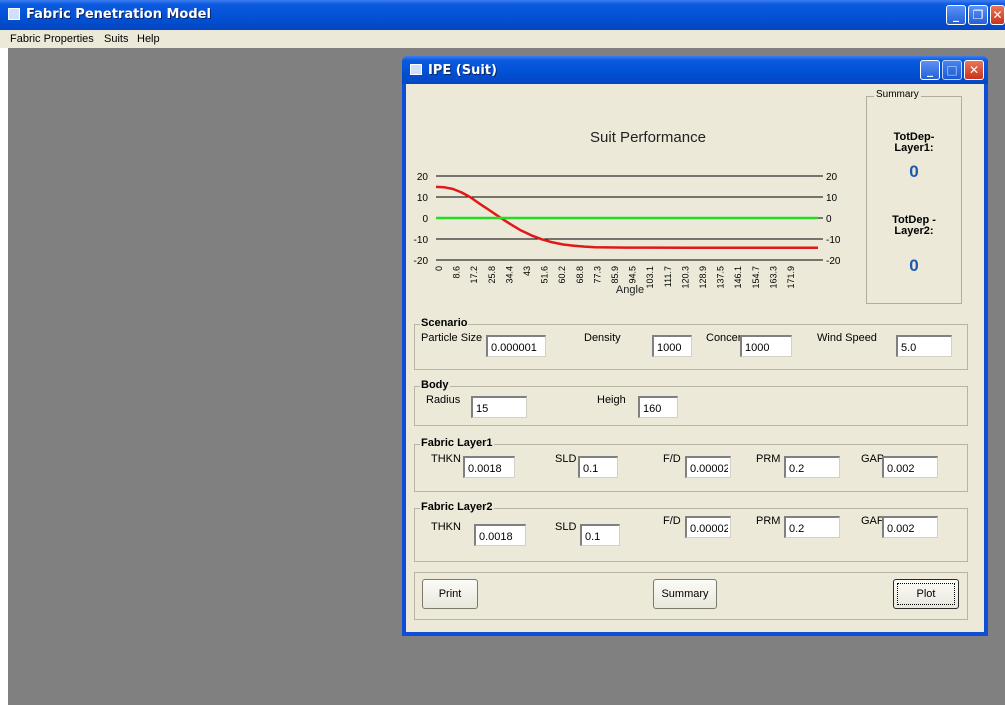 This screenshot has height=705, width=1005. I want to click on y2-tick-label: -20, so click(833, 261).